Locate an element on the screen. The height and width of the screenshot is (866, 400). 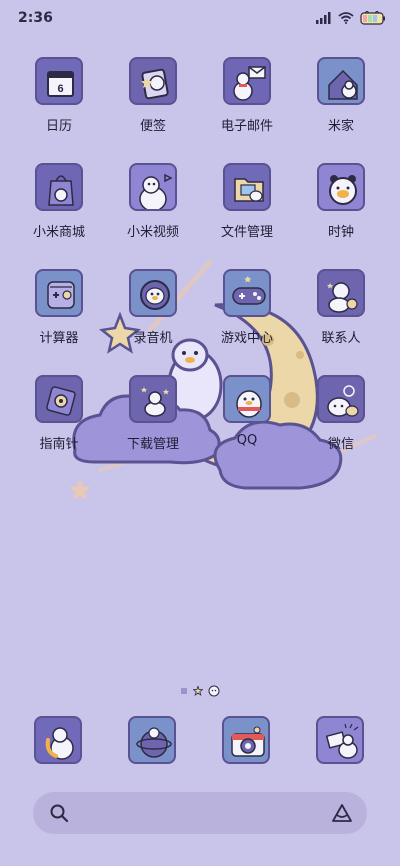
recorder-icon is located at coordinates (153, 293).